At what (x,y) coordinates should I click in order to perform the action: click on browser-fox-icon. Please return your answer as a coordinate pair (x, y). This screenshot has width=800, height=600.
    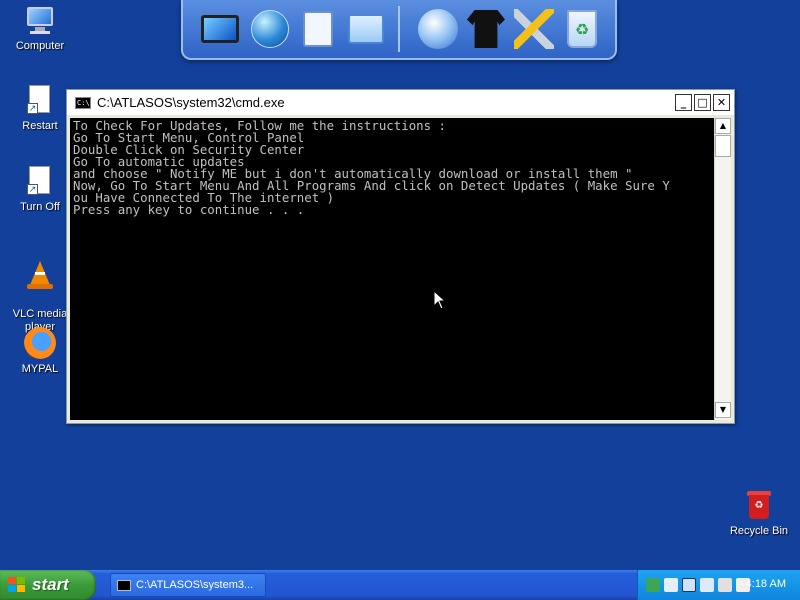
    Looking at the image, I should click on (40, 343).